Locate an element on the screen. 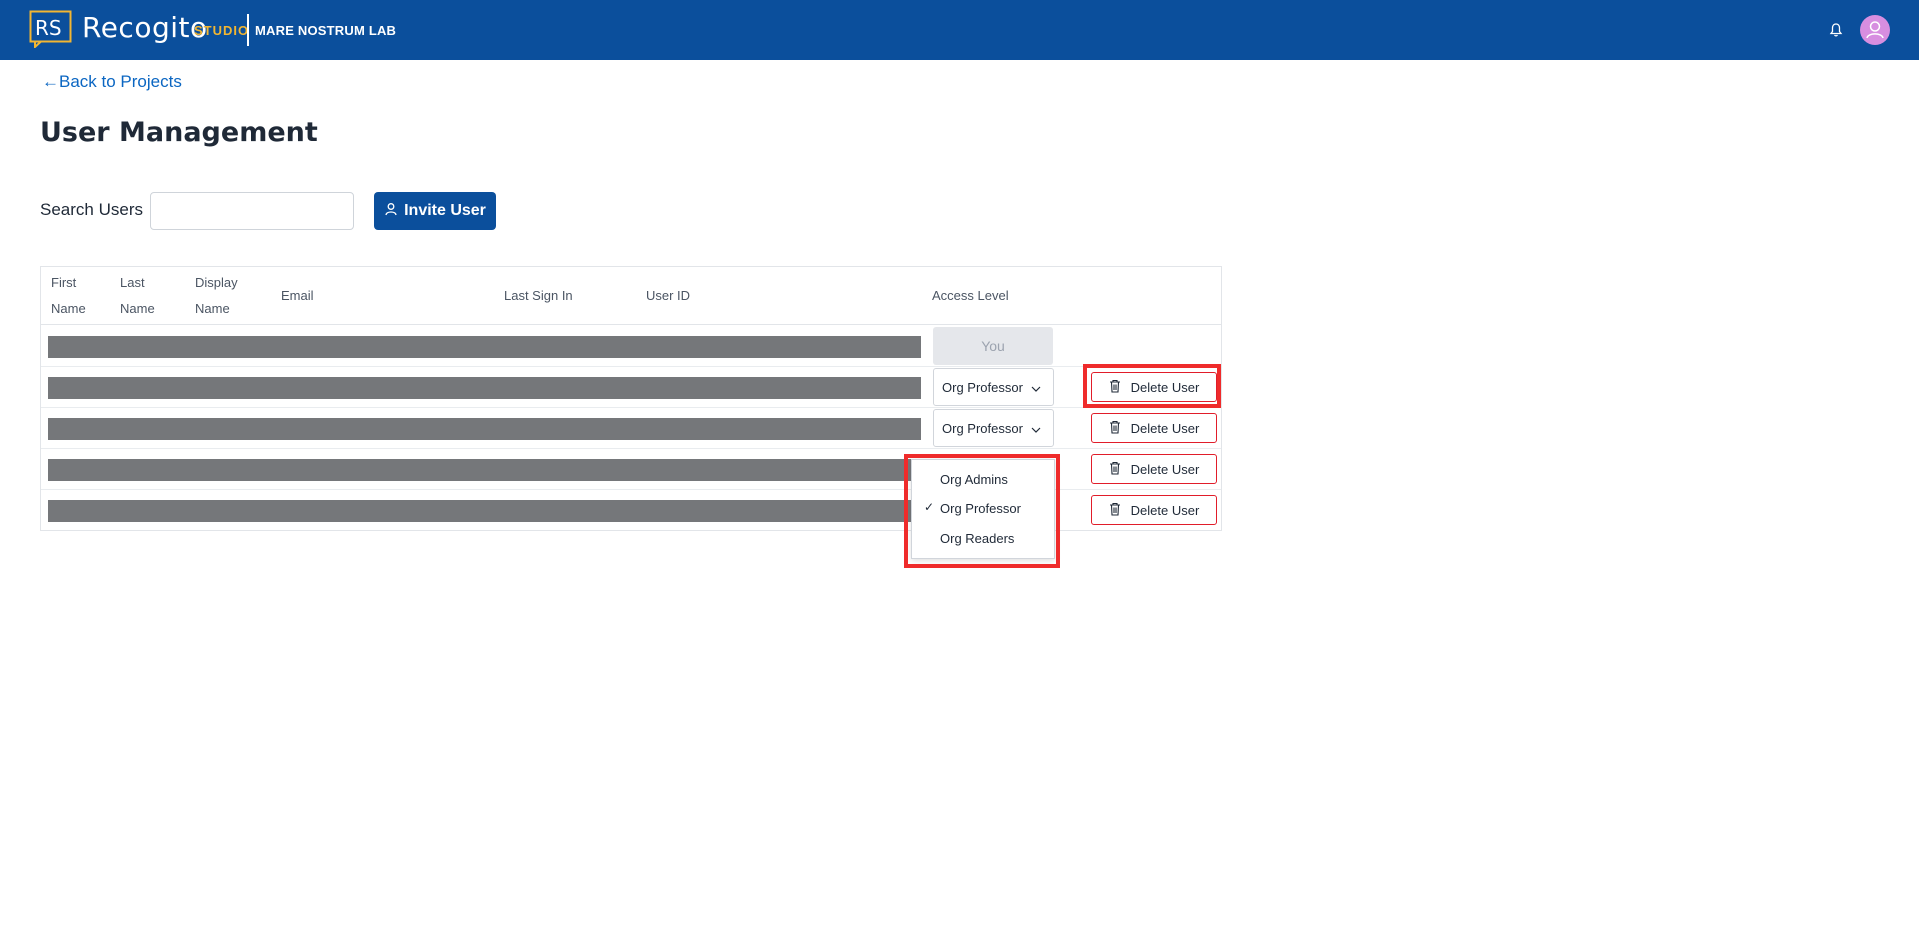 The height and width of the screenshot is (943, 1919). back-to-projects-link: ←Back to Projects is located at coordinates (112, 82).